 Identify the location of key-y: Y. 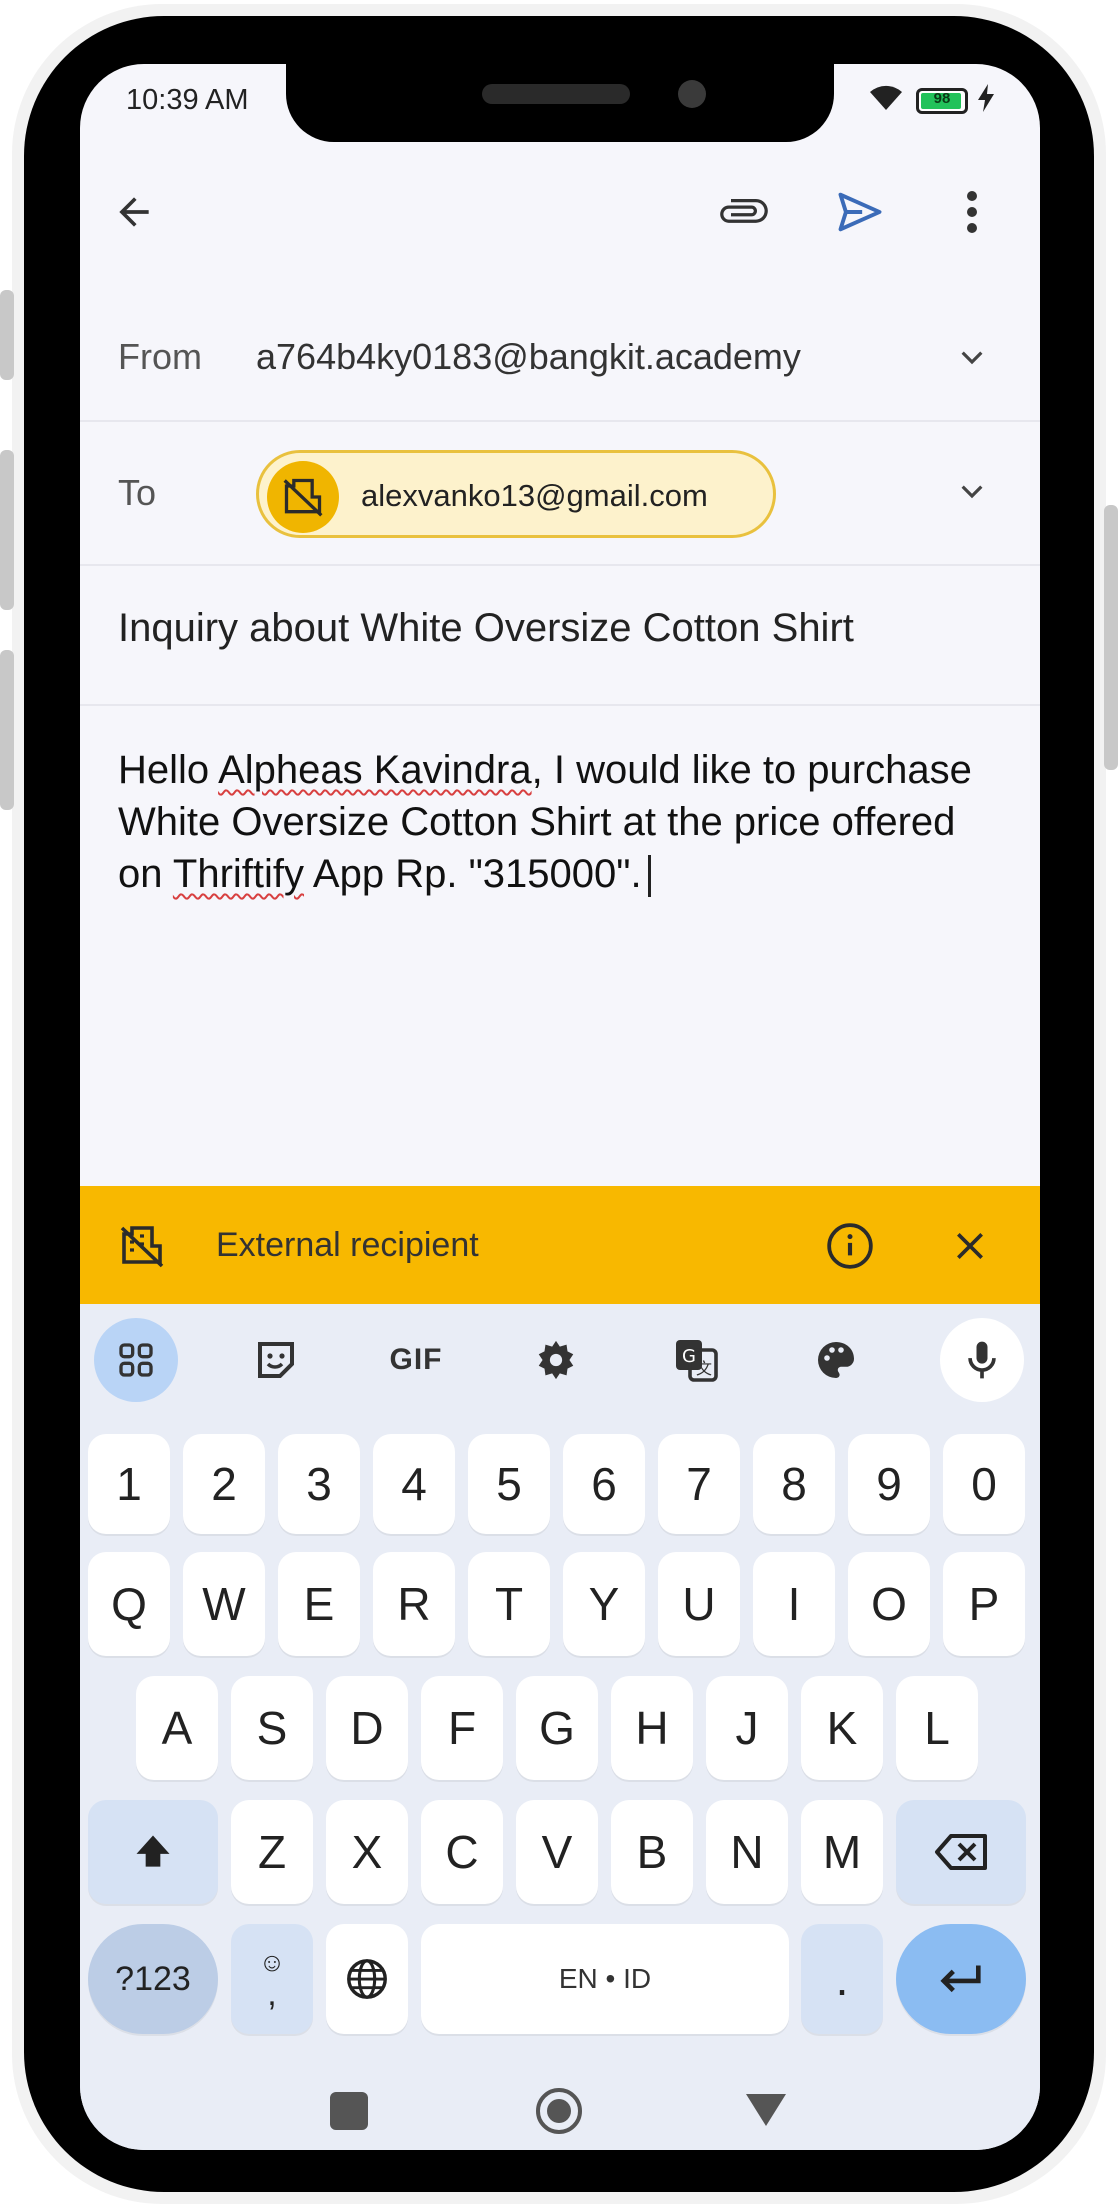
(604, 1604).